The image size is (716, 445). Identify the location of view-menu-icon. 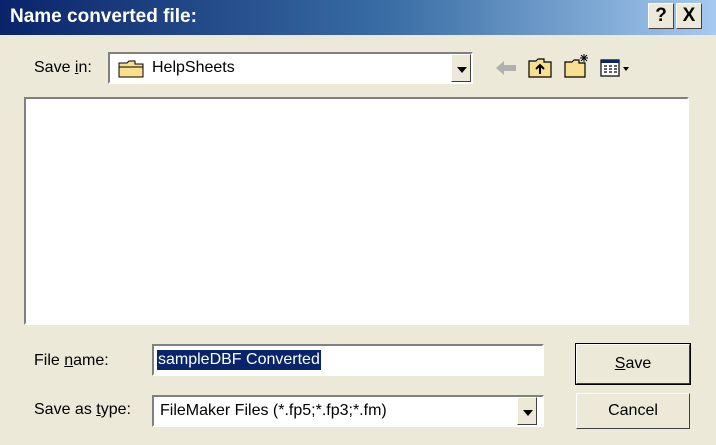
(616, 68).